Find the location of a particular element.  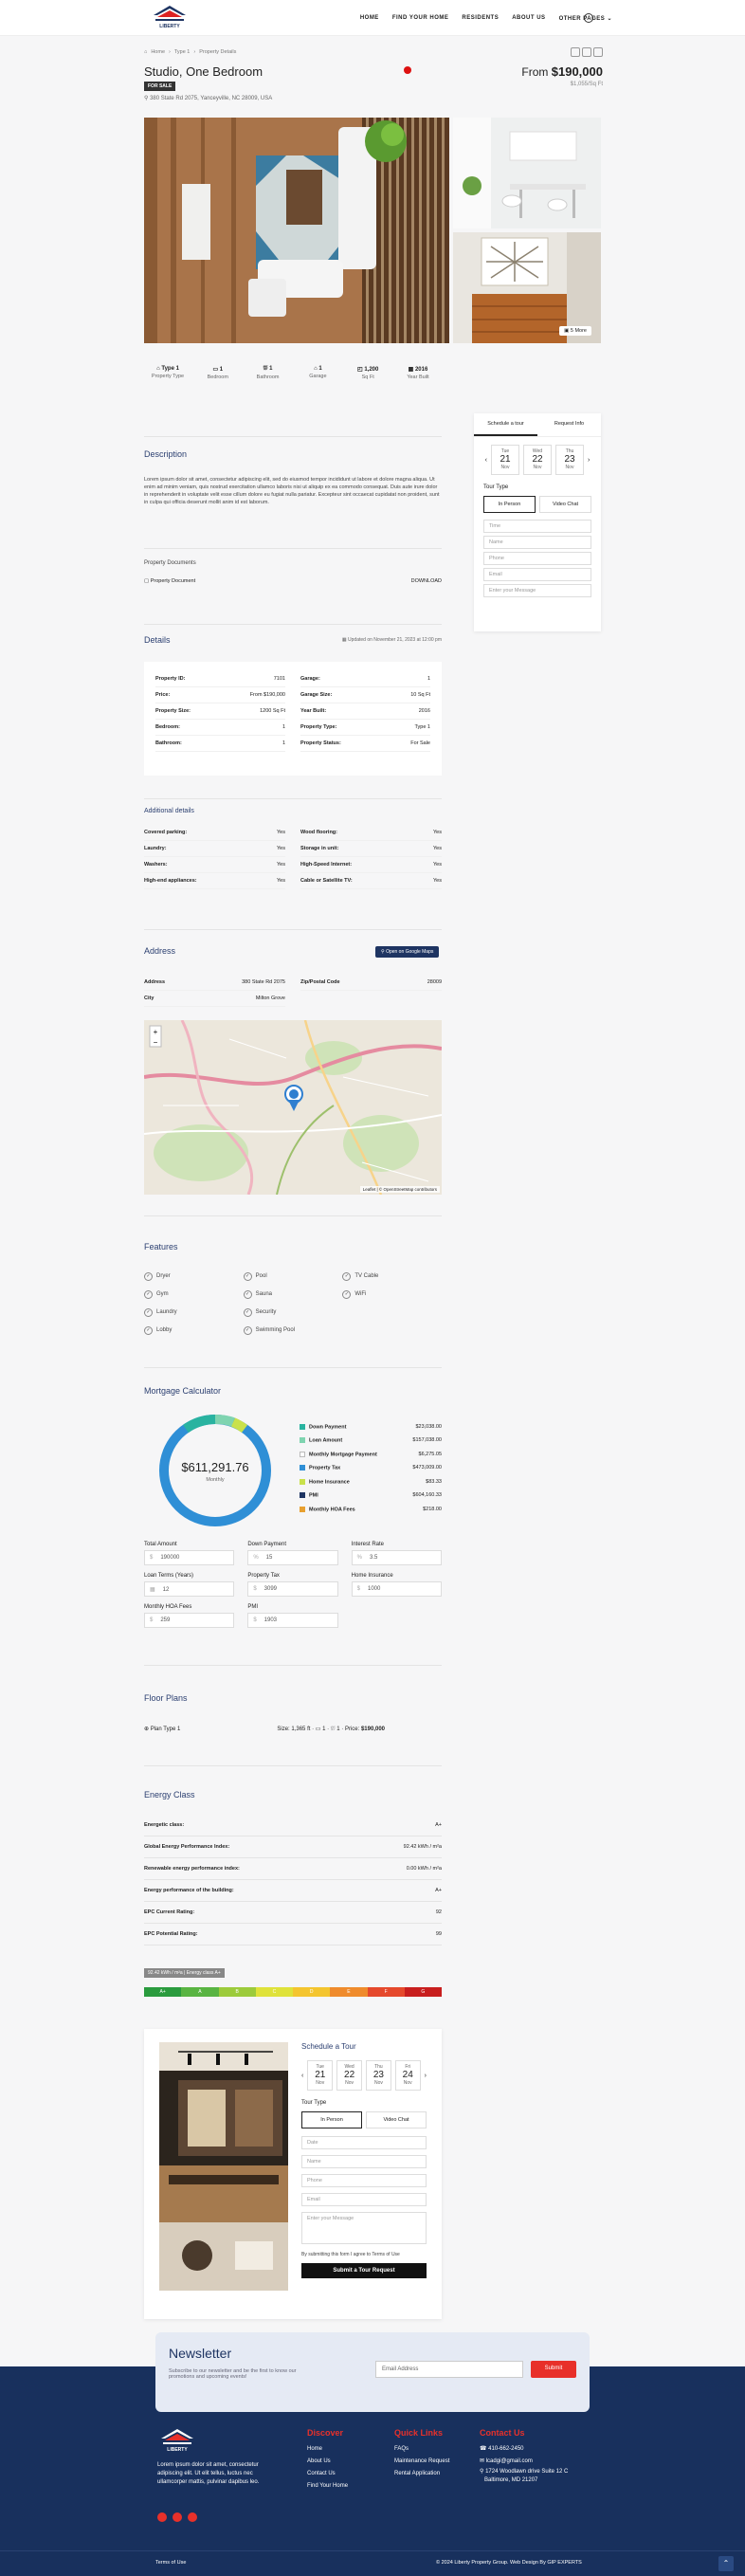

user-icon is located at coordinates (588, 18).